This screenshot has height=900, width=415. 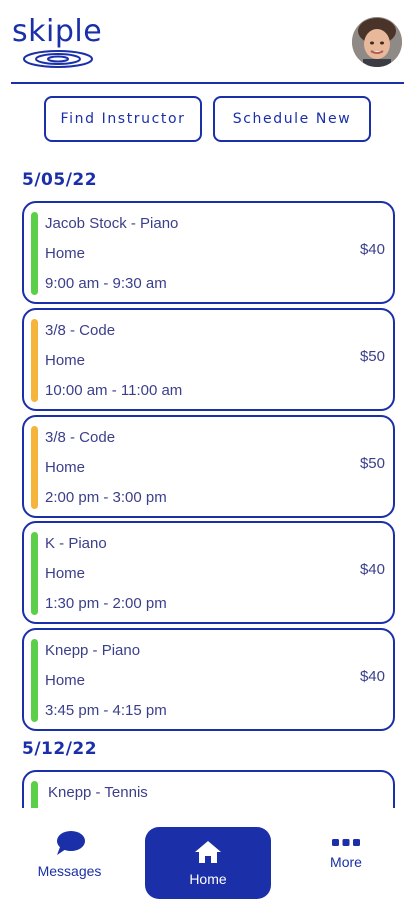 What do you see at coordinates (123, 119) in the screenshot?
I see `find-instructor-button: Find Instructor` at bounding box center [123, 119].